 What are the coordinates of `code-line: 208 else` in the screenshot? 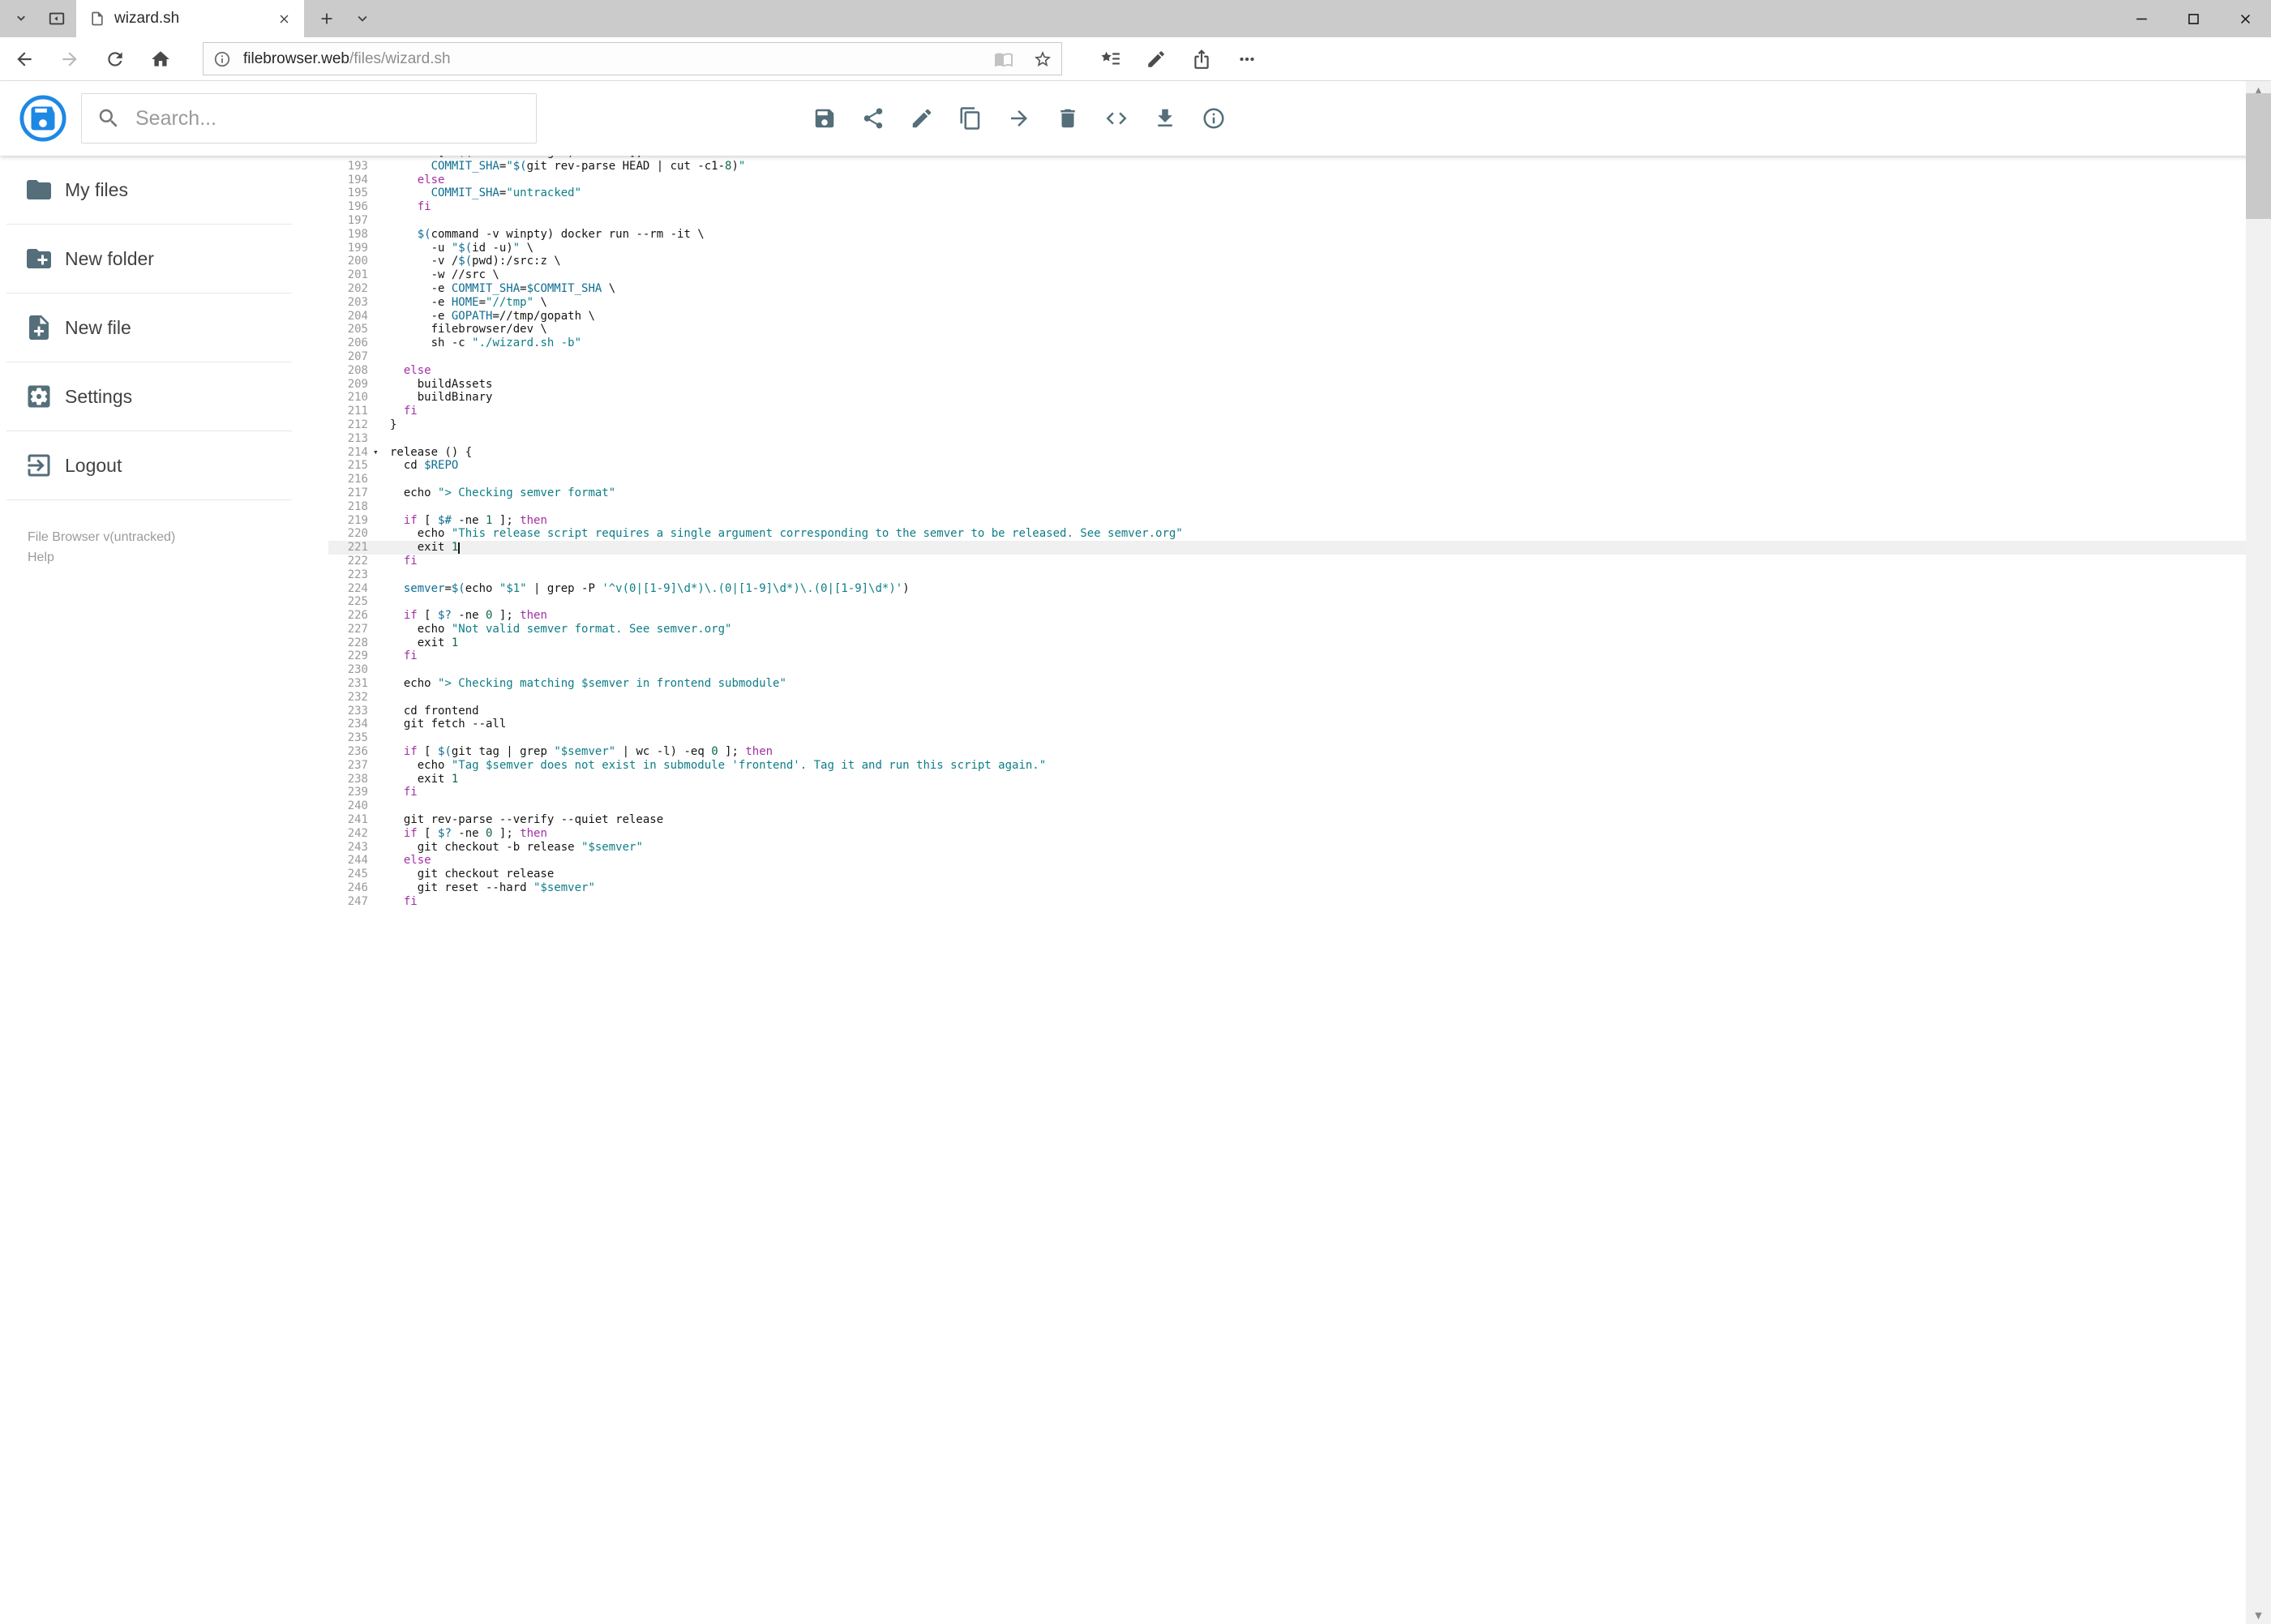 It's located at (1287, 371).